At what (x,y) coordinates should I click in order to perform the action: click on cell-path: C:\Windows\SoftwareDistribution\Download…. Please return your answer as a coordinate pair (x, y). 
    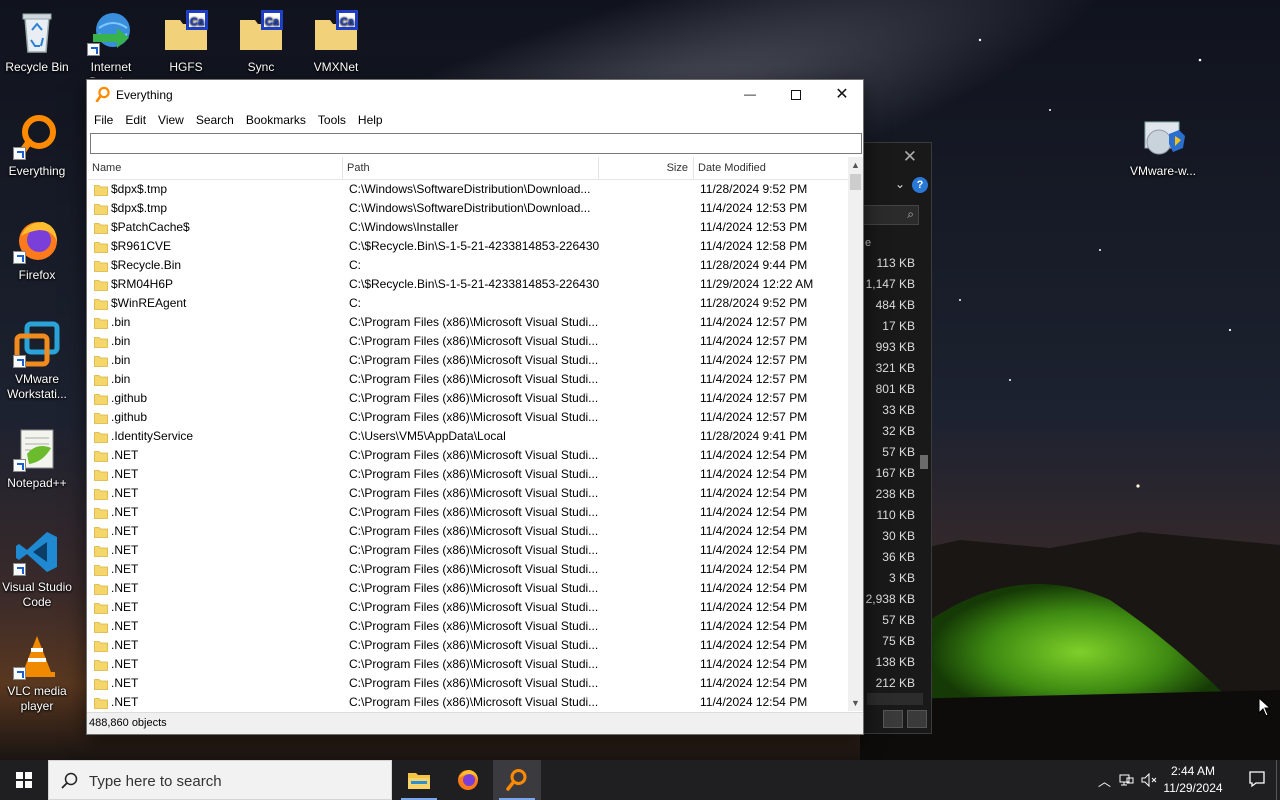
    Looking at the image, I should click on (470, 208).